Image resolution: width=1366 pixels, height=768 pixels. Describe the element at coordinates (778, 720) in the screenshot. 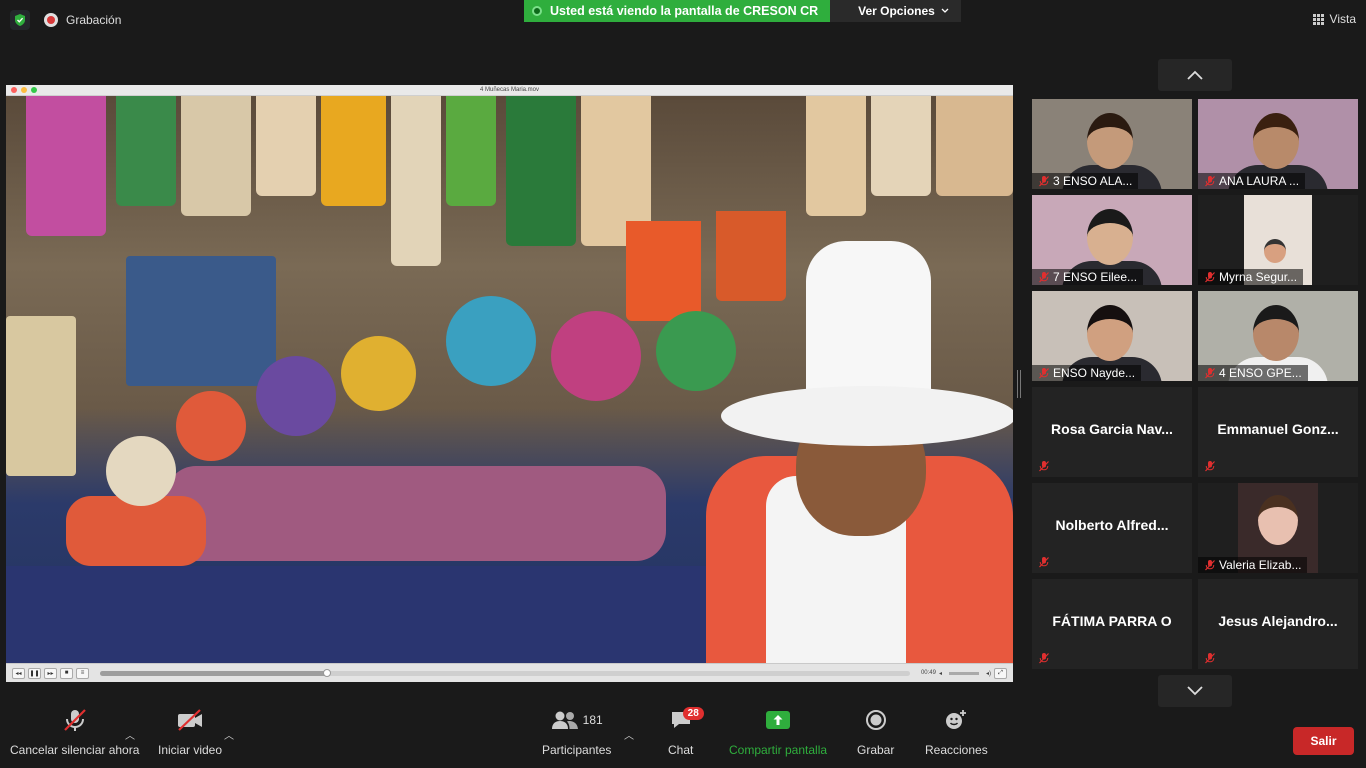

I see `share-screen-icon` at that location.